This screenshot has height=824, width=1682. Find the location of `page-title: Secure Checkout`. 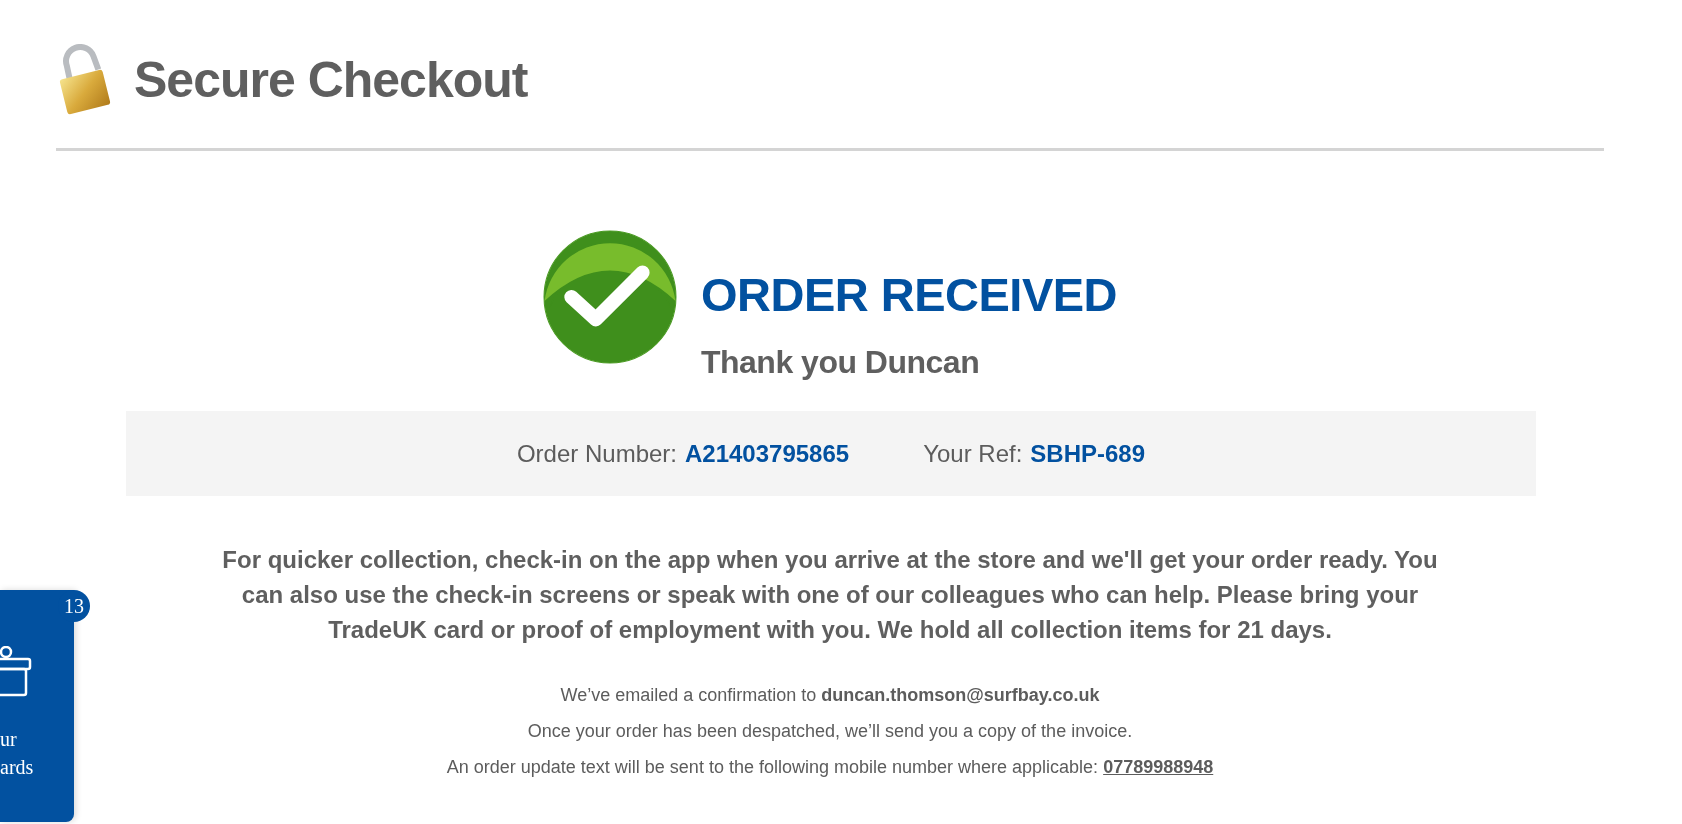

page-title: Secure Checkout is located at coordinates (331, 80).